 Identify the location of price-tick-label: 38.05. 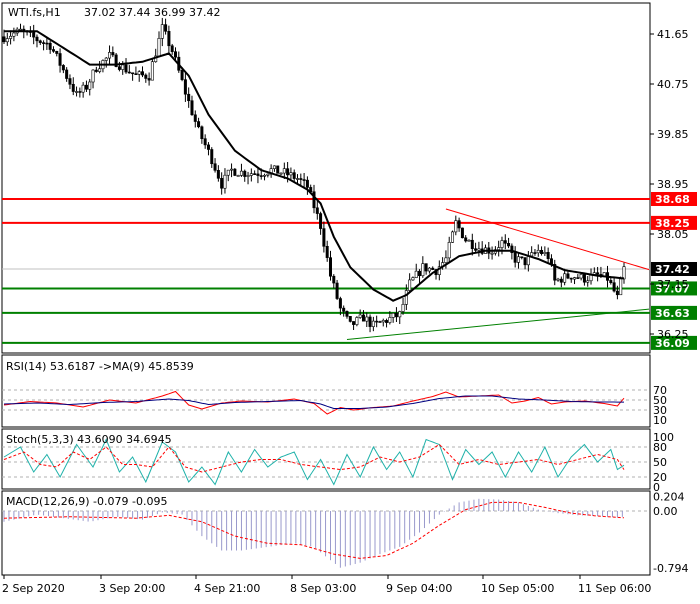
(673, 234).